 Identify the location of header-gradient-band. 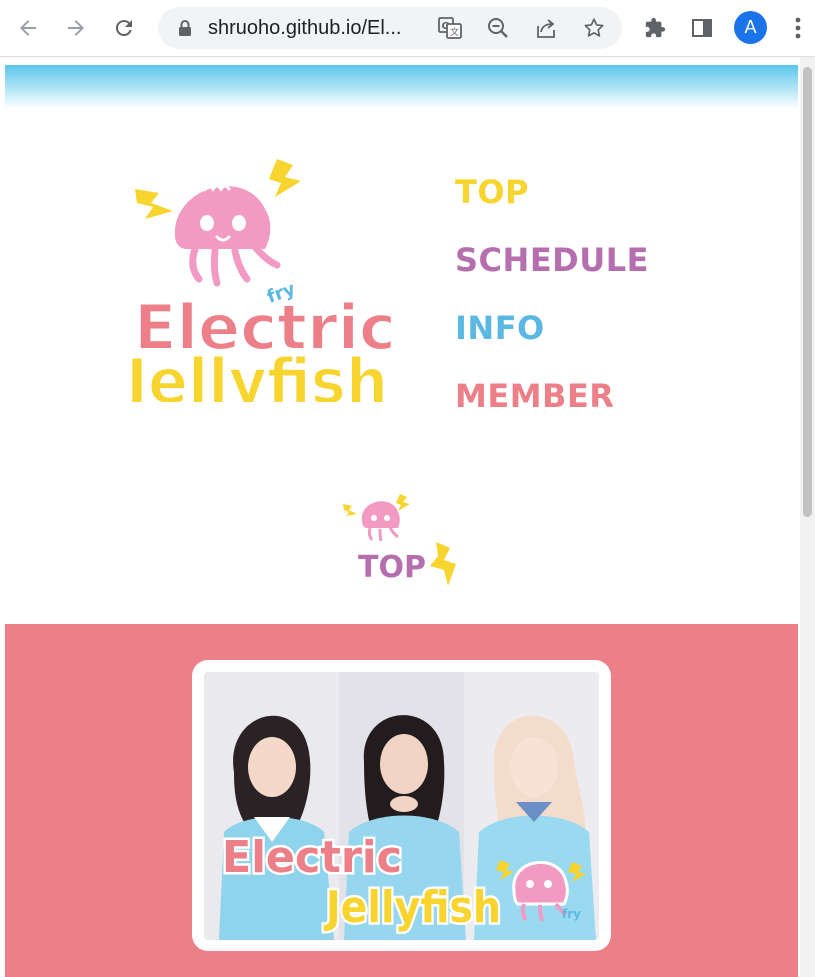
(401, 87).